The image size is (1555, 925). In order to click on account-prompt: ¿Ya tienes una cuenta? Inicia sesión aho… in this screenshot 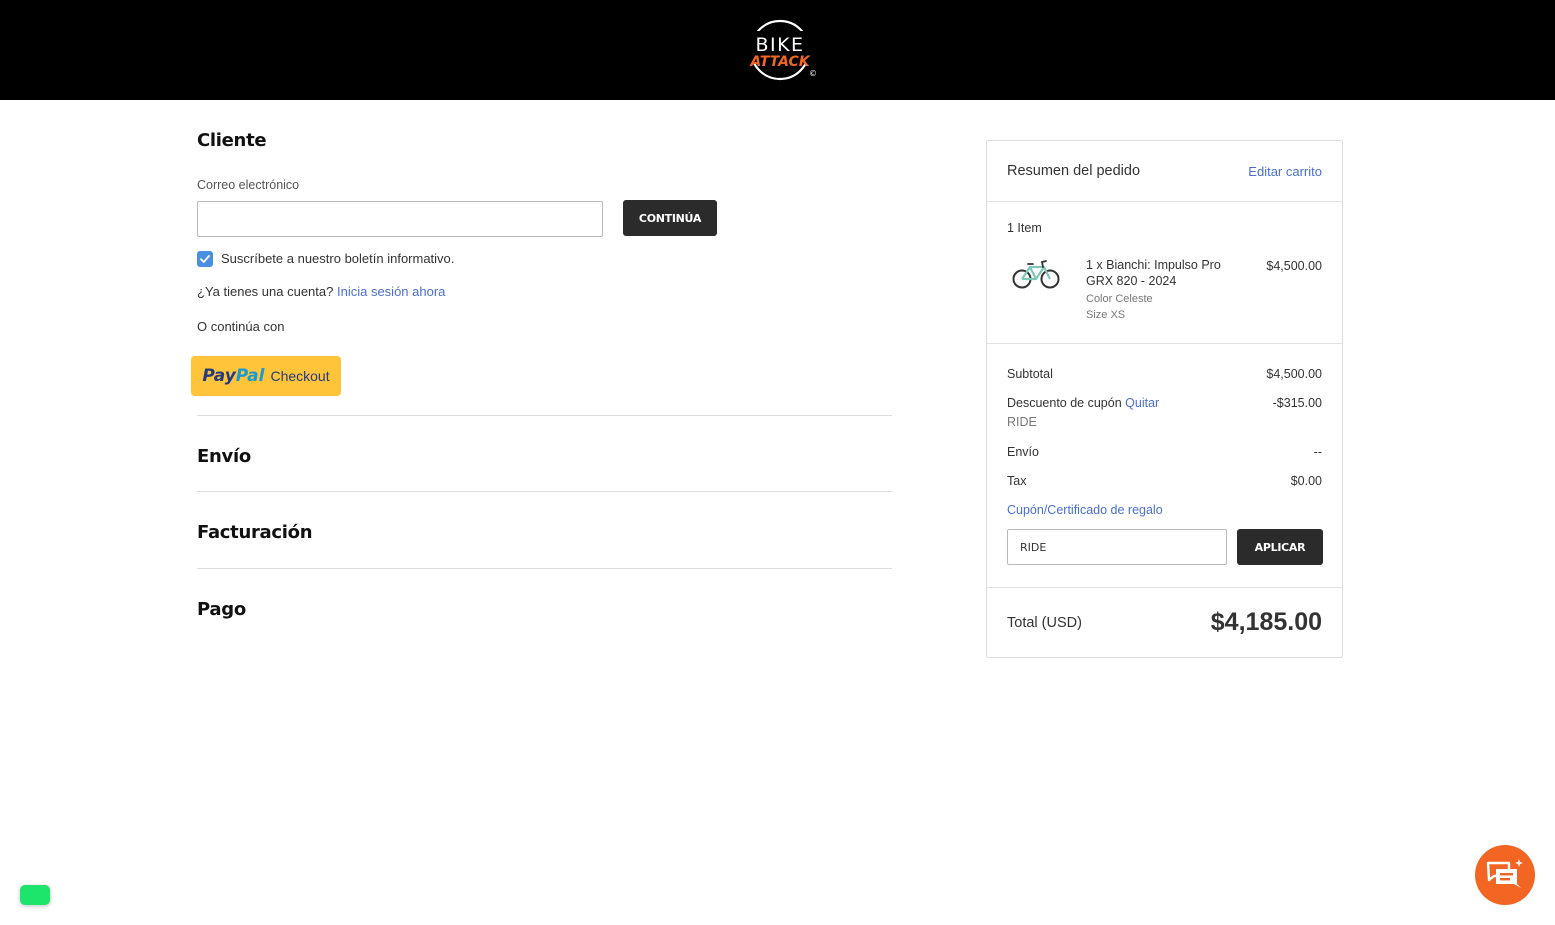, I will do `click(321, 291)`.